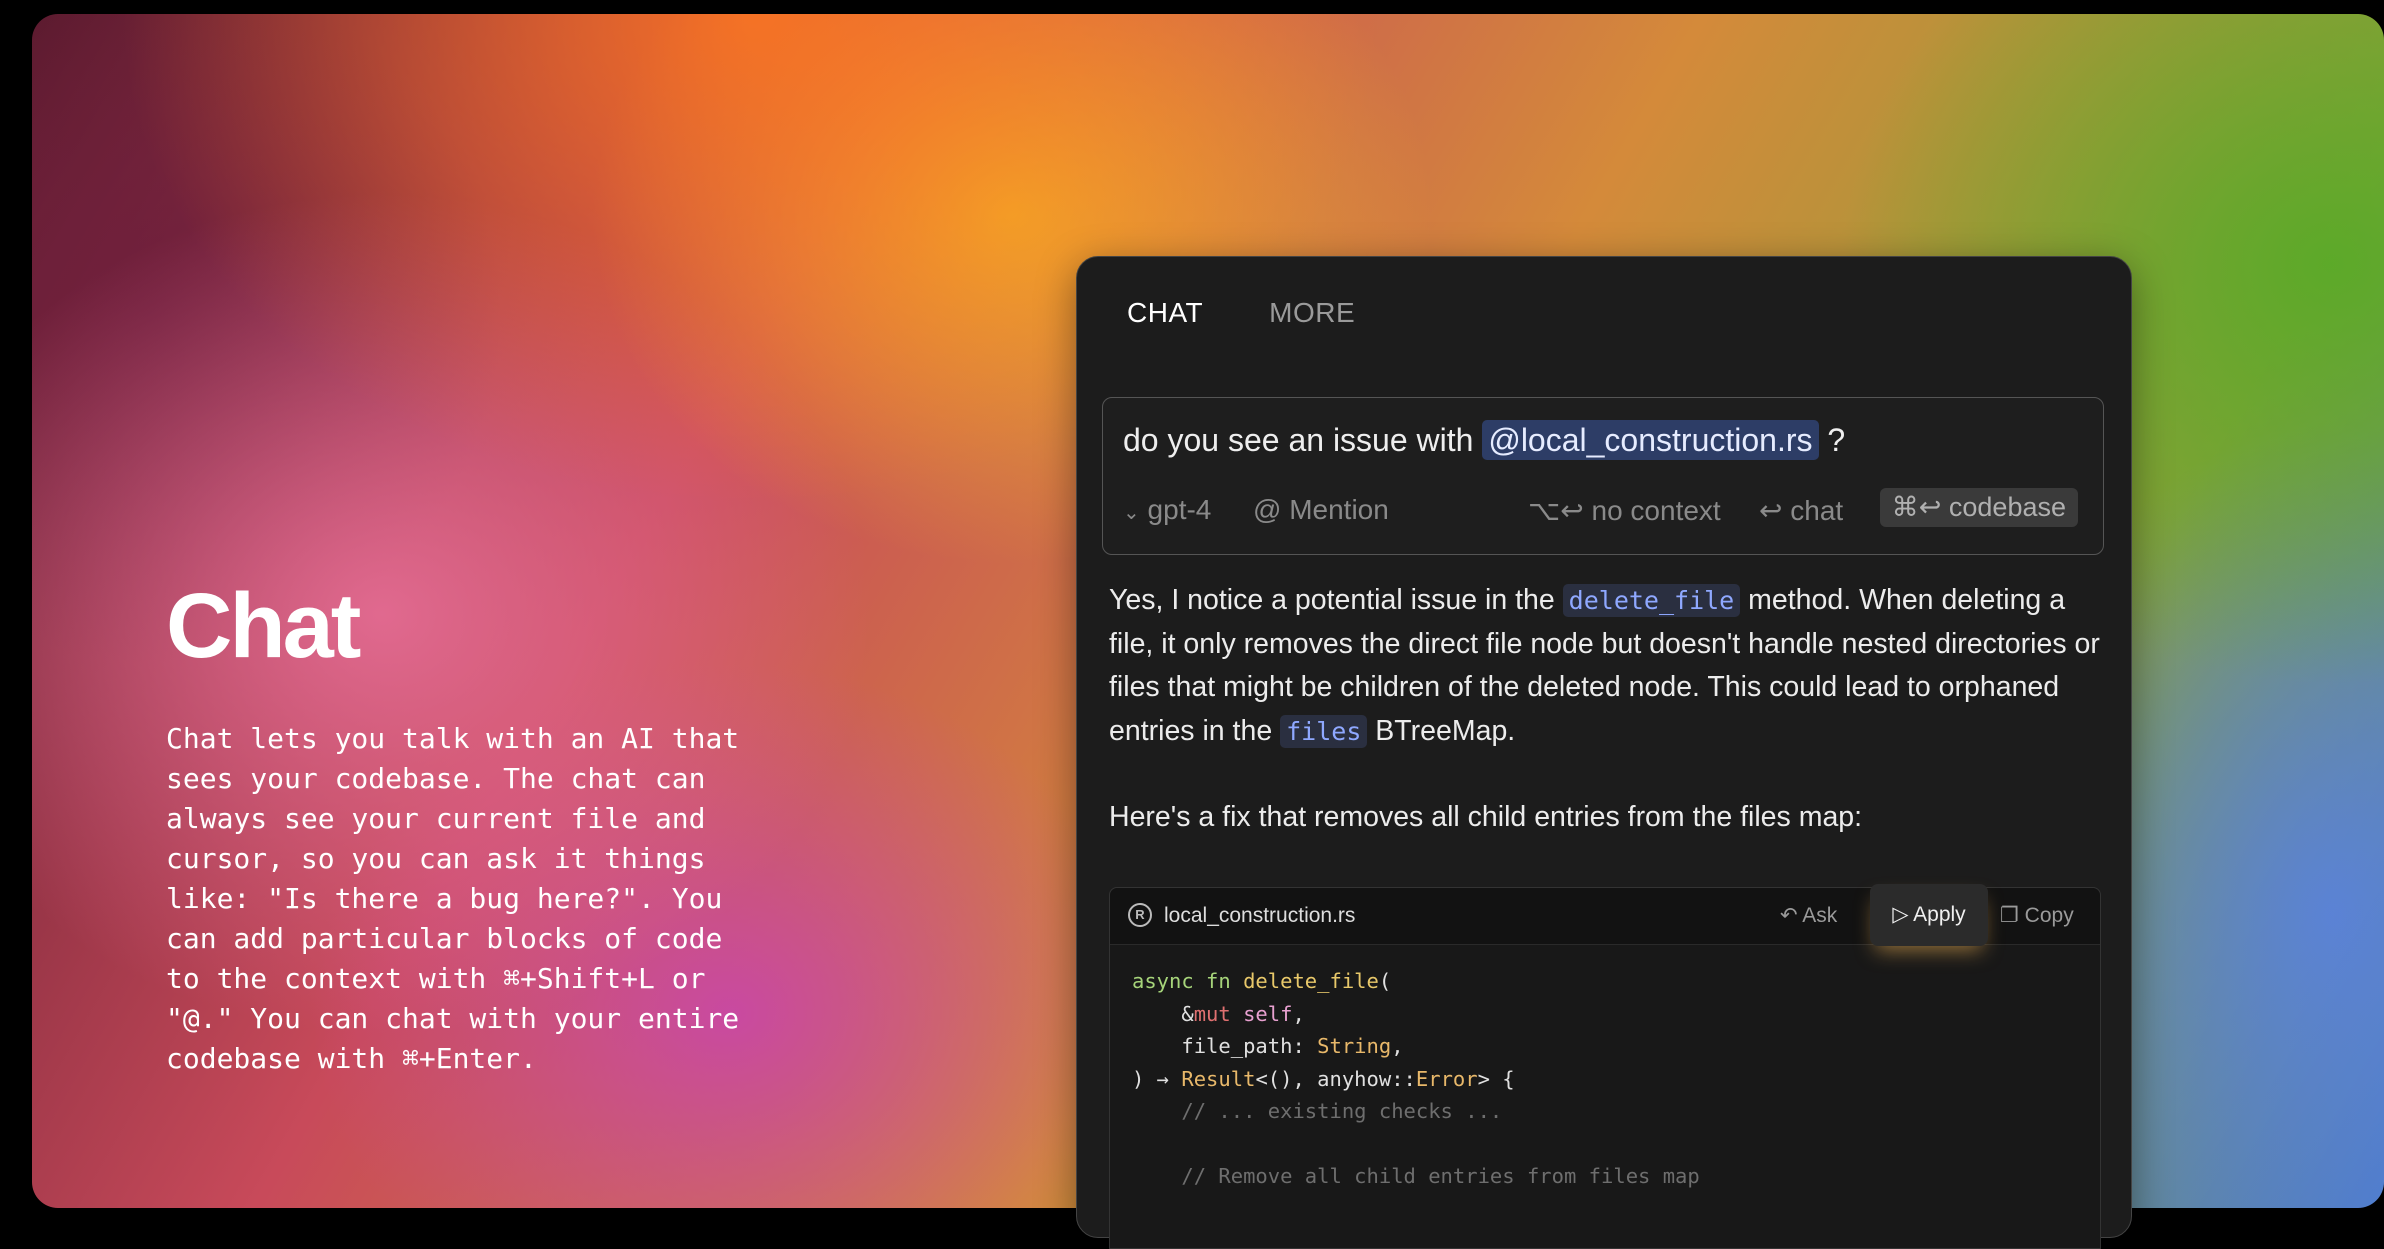 The height and width of the screenshot is (1249, 2384). What do you see at coordinates (1939, 914) in the screenshot?
I see `apply-label: Apply` at bounding box center [1939, 914].